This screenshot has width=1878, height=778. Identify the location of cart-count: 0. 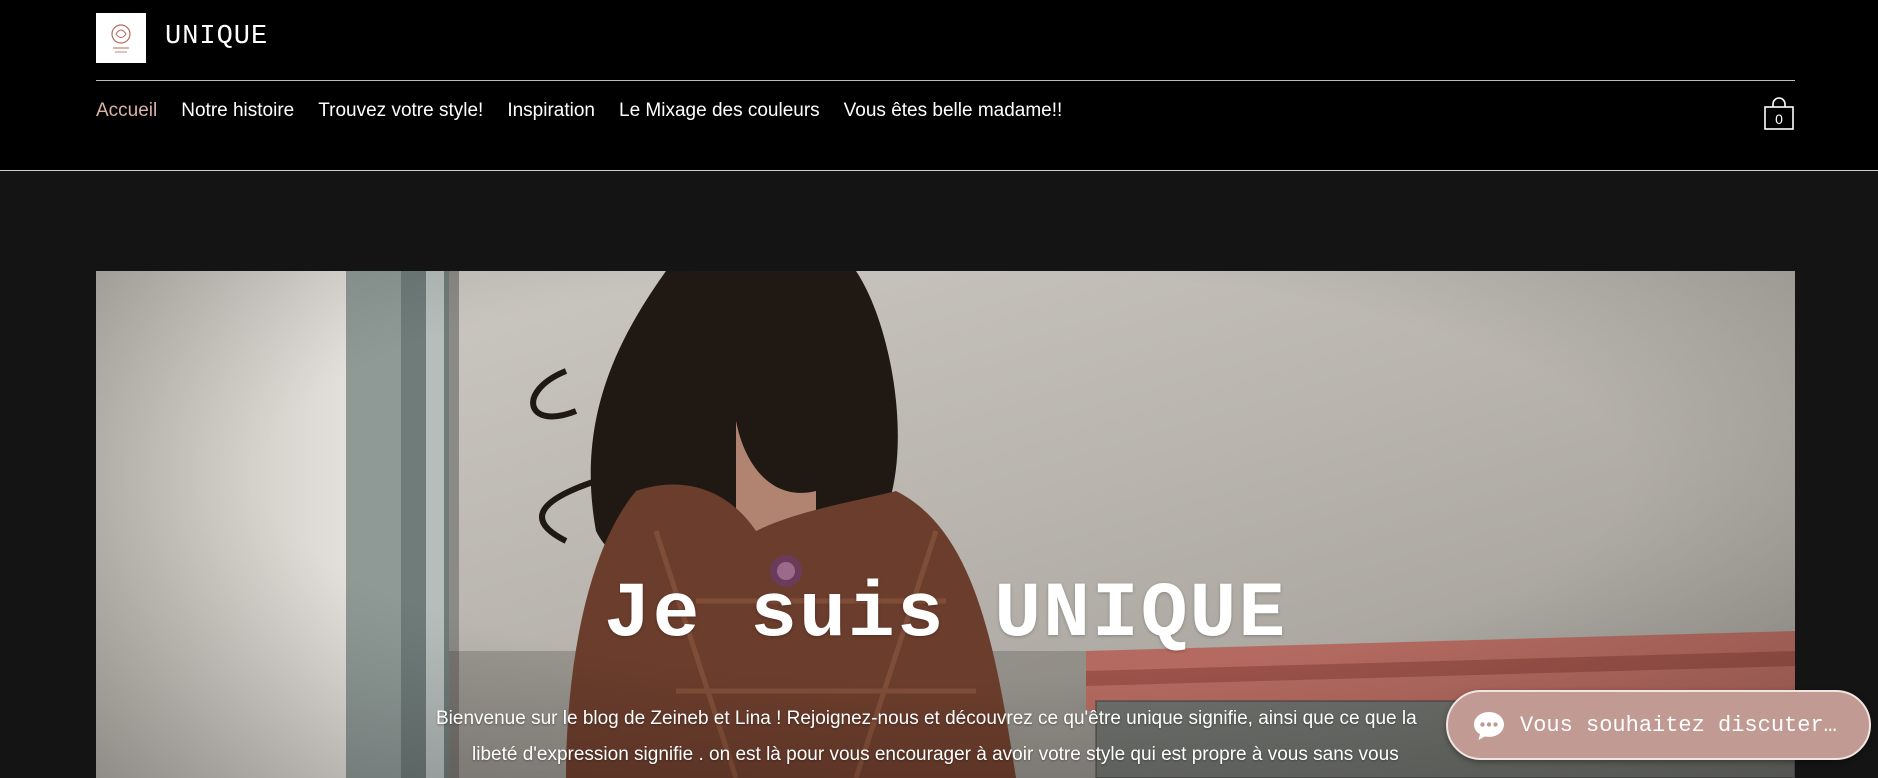
(1779, 119).